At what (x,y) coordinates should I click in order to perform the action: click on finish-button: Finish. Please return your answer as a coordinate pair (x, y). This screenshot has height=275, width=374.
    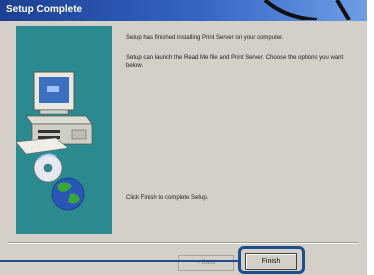
    Looking at the image, I should click on (271, 261).